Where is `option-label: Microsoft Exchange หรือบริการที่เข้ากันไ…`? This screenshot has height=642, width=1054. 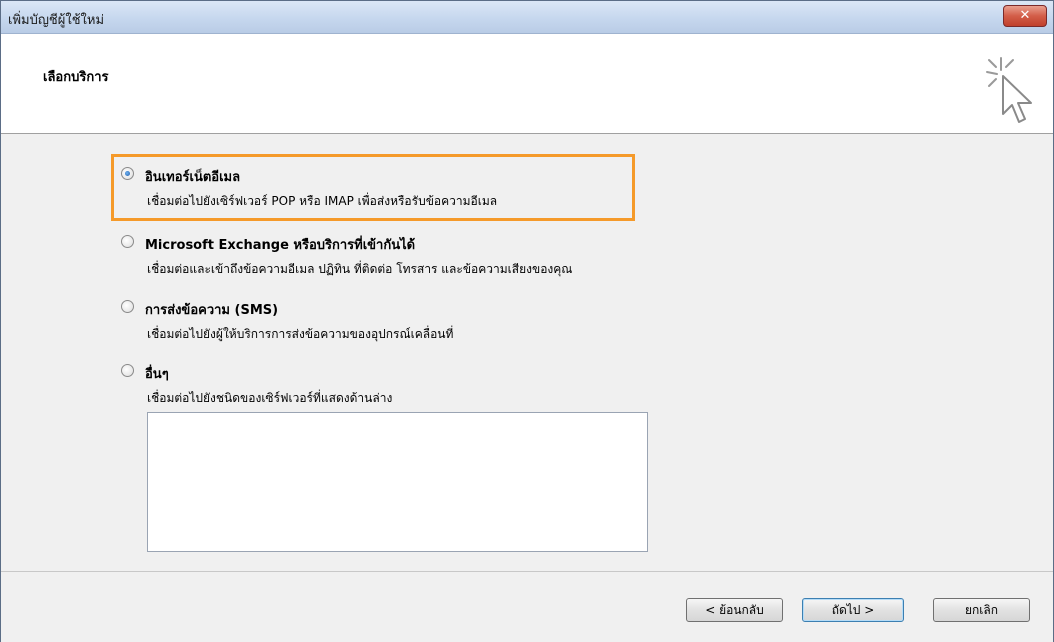
option-label: Microsoft Exchange หรือบริการที่เข้ากันไ… is located at coordinates (280, 244).